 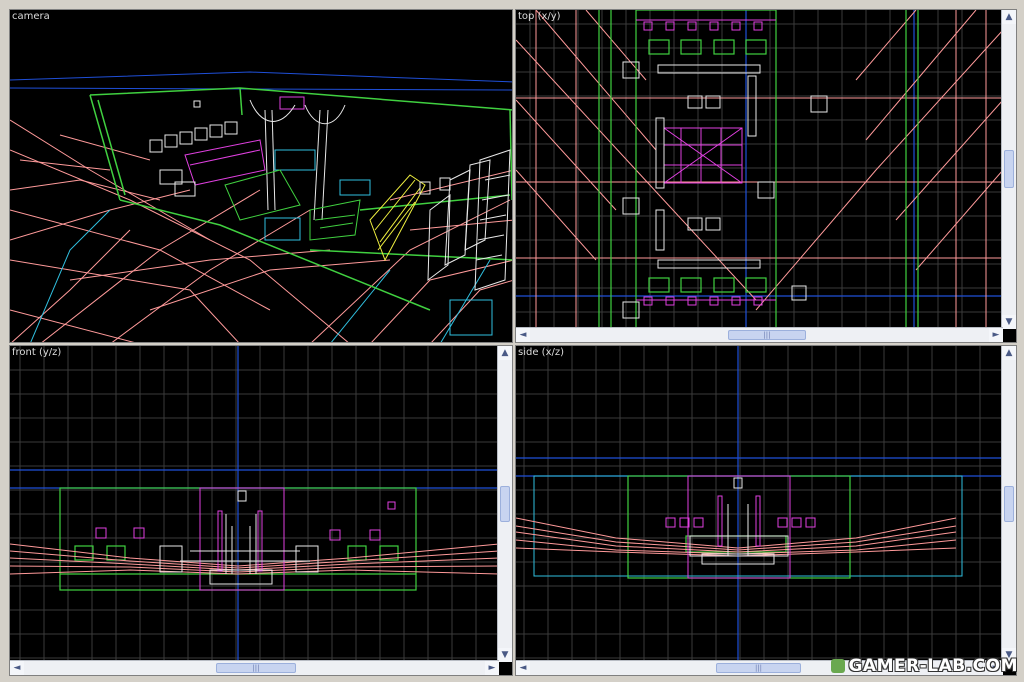 I want to click on front-scroll-left-button: ◄, so click(x=17, y=668).